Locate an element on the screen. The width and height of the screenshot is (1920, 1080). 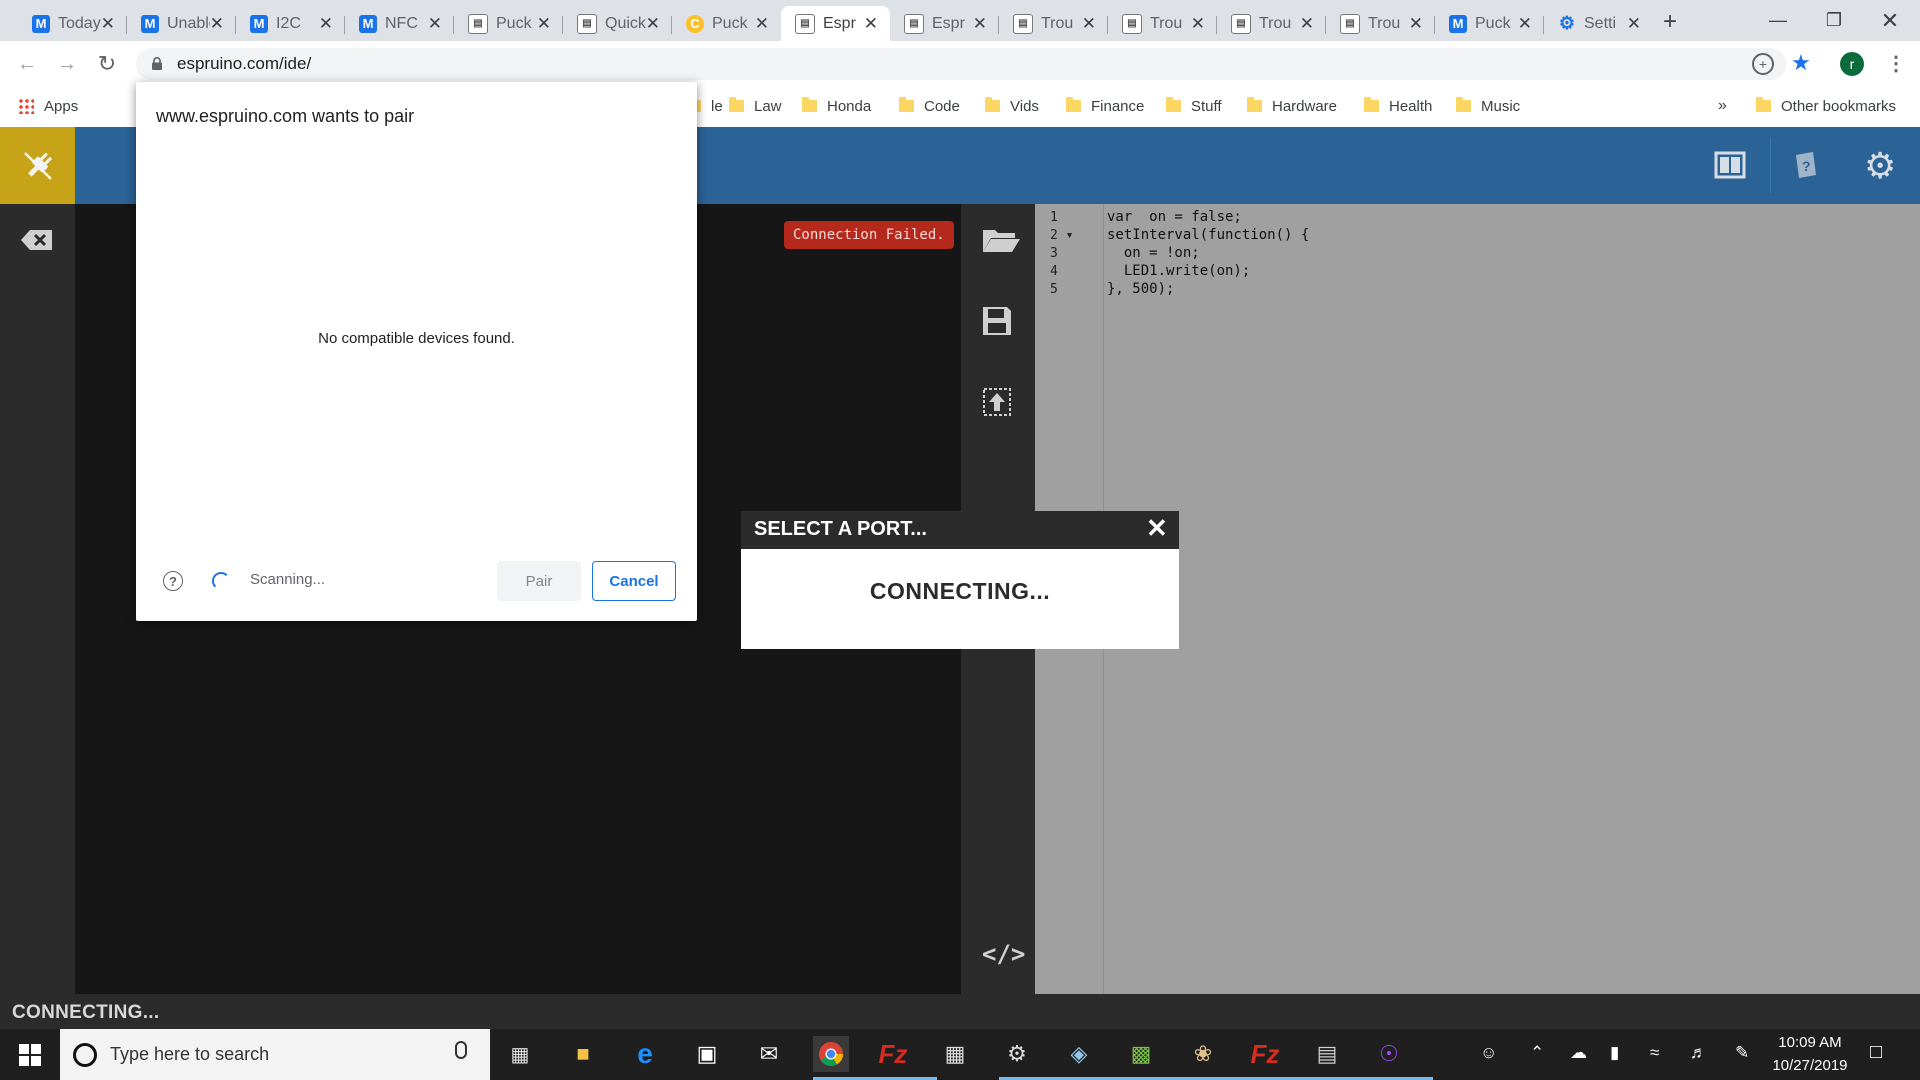
filezilla-second-icon: Fz is located at coordinates (1265, 1054).